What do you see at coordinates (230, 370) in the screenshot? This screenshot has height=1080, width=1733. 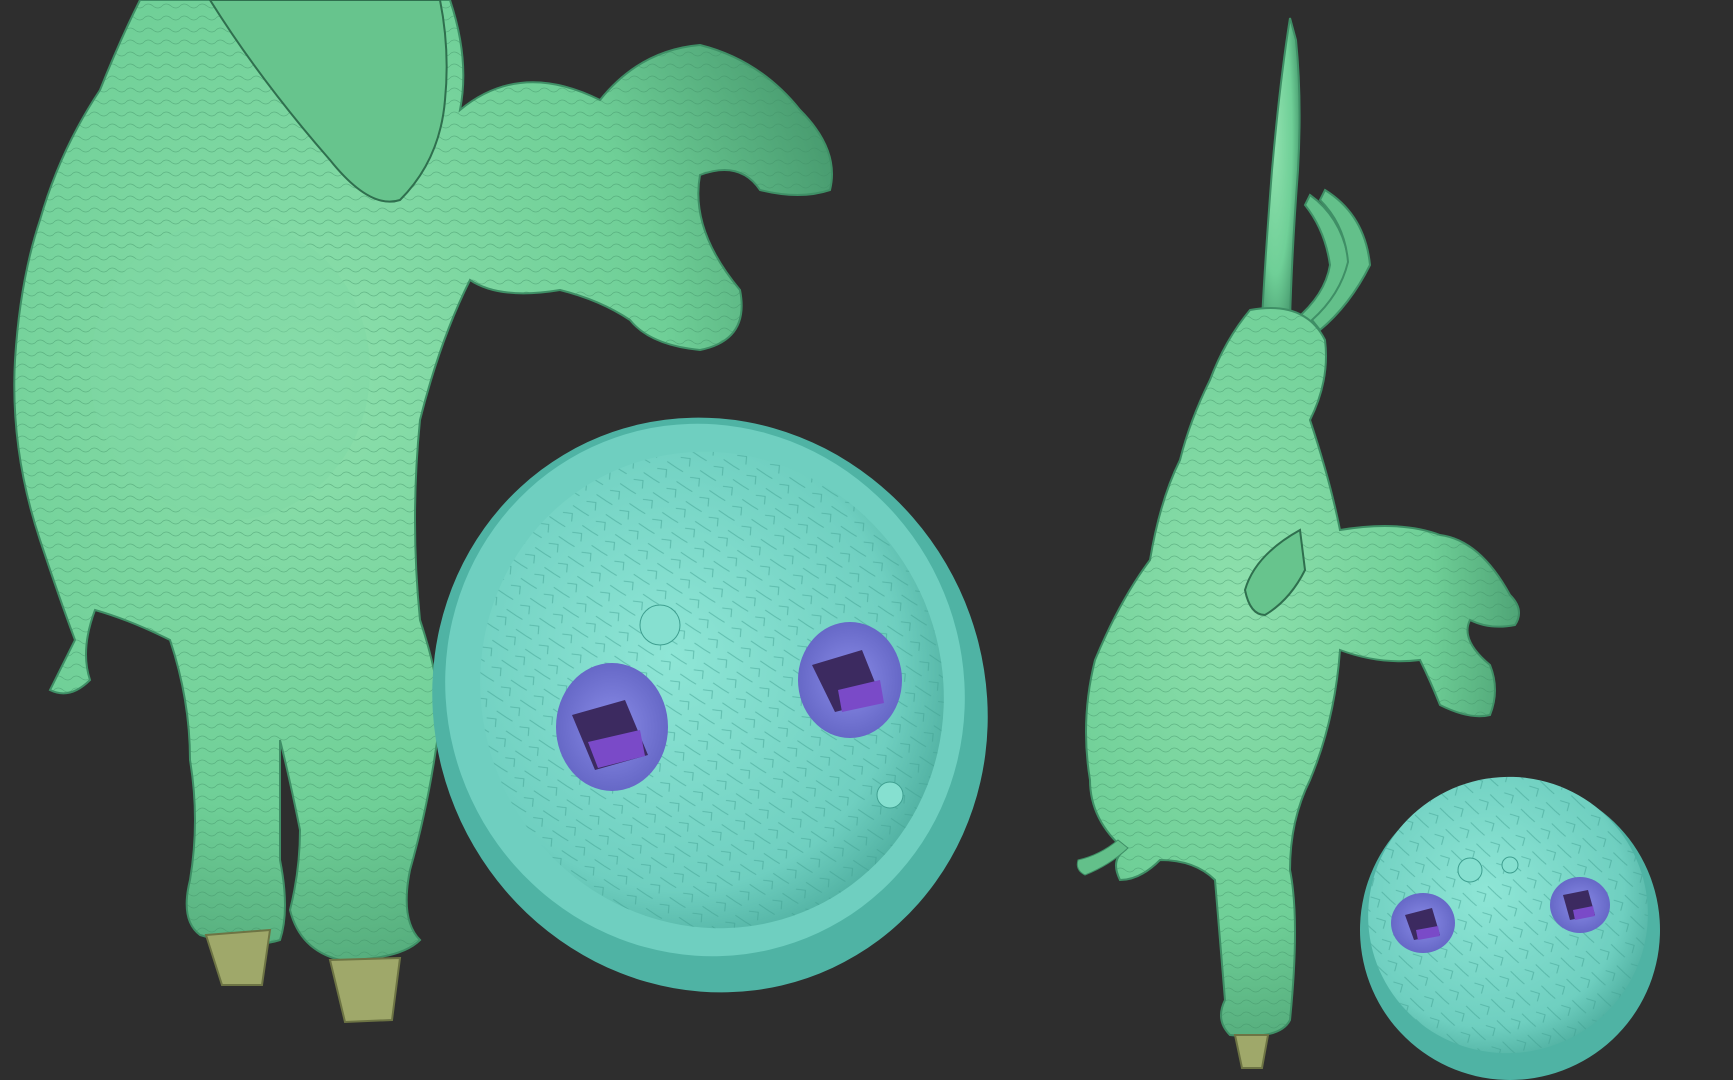 I see `belly-highlight` at bounding box center [230, 370].